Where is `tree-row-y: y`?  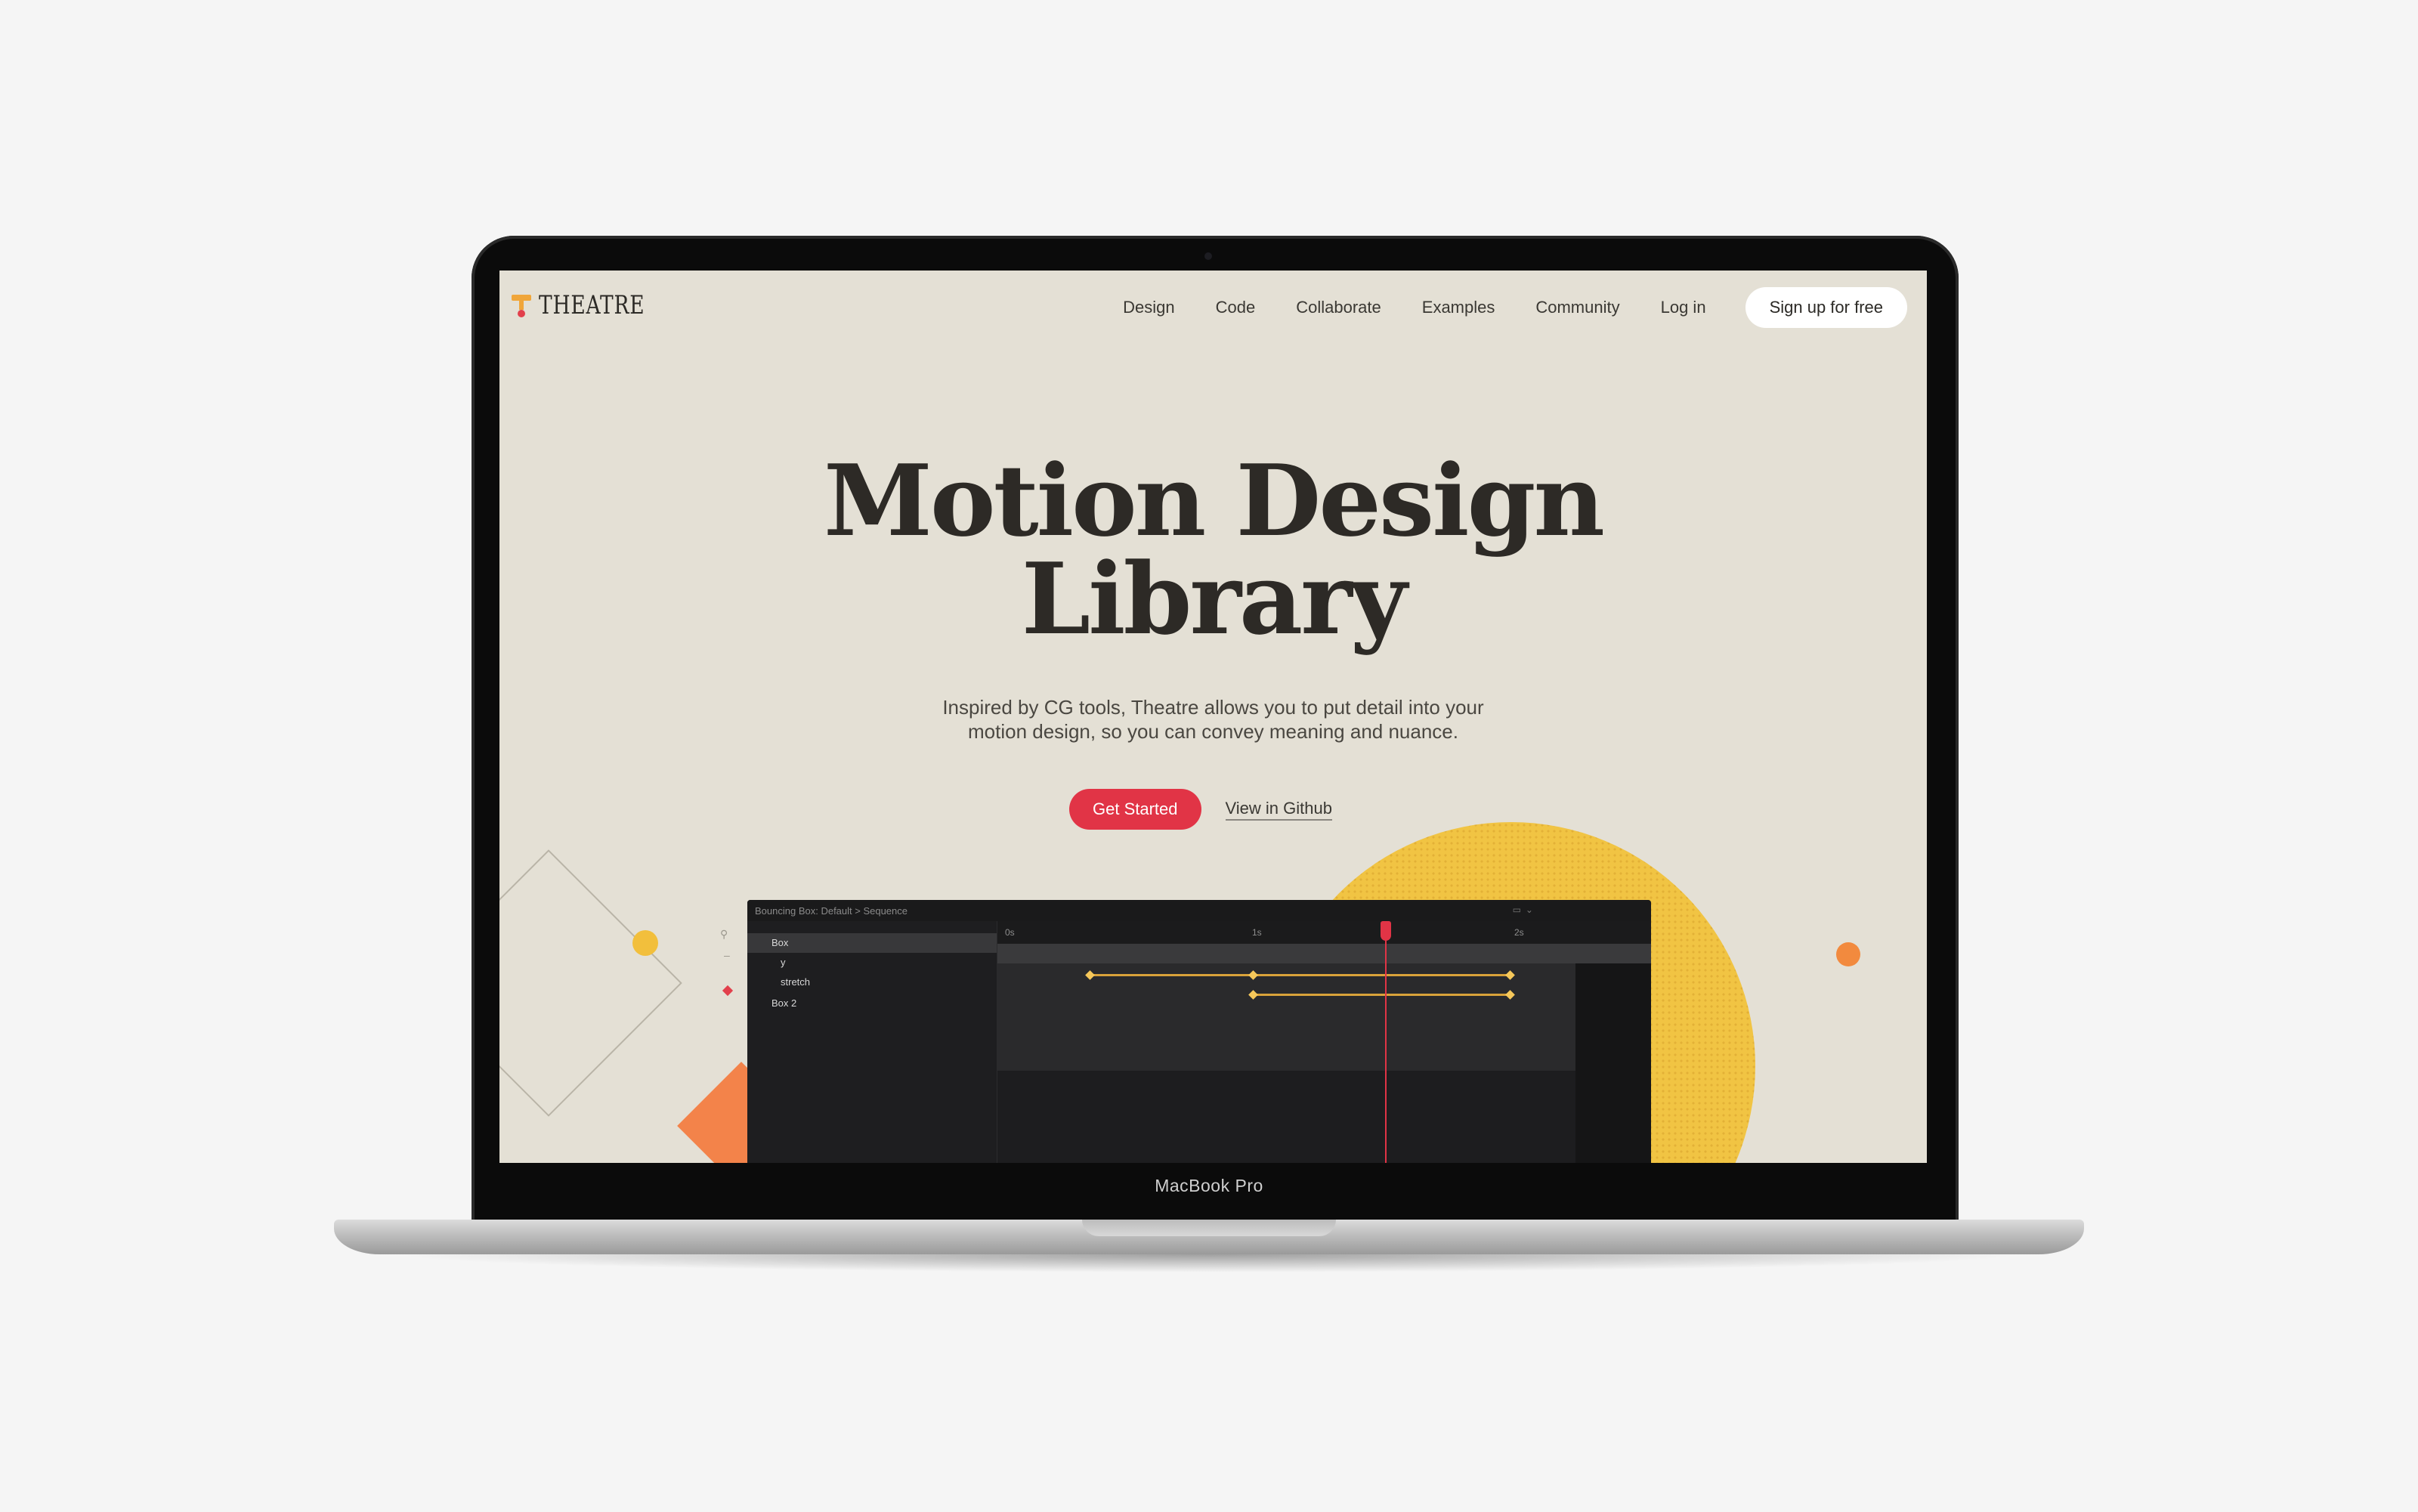
tree-row-y: y is located at coordinates (872, 962).